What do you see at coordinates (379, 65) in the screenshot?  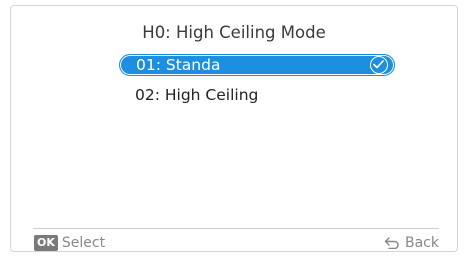 I see `check-circle-icon` at bounding box center [379, 65].